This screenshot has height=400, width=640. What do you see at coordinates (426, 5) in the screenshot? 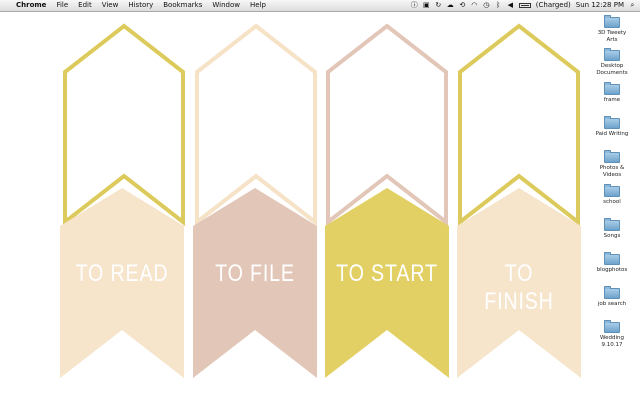
I see `box-icon: ▣` at bounding box center [426, 5].